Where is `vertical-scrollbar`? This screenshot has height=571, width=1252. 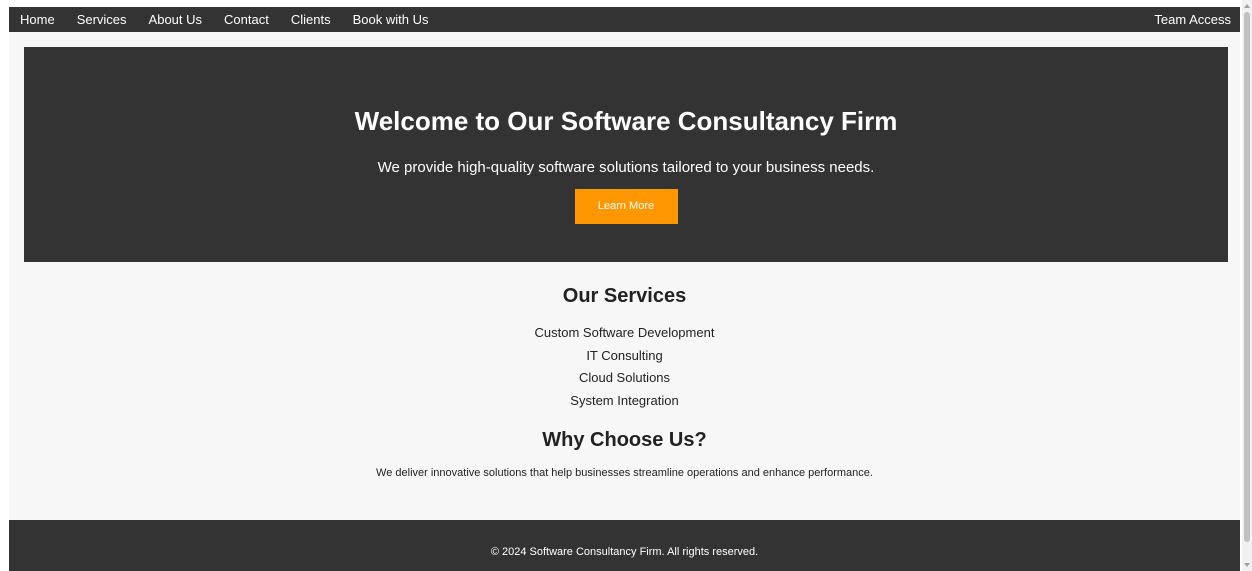
vertical-scrollbar is located at coordinates (1247, 285).